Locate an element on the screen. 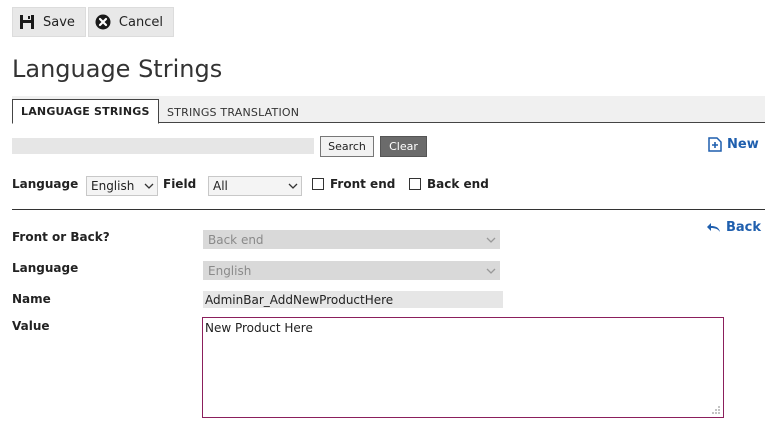  value-text: New Product Here is located at coordinates (259, 328).